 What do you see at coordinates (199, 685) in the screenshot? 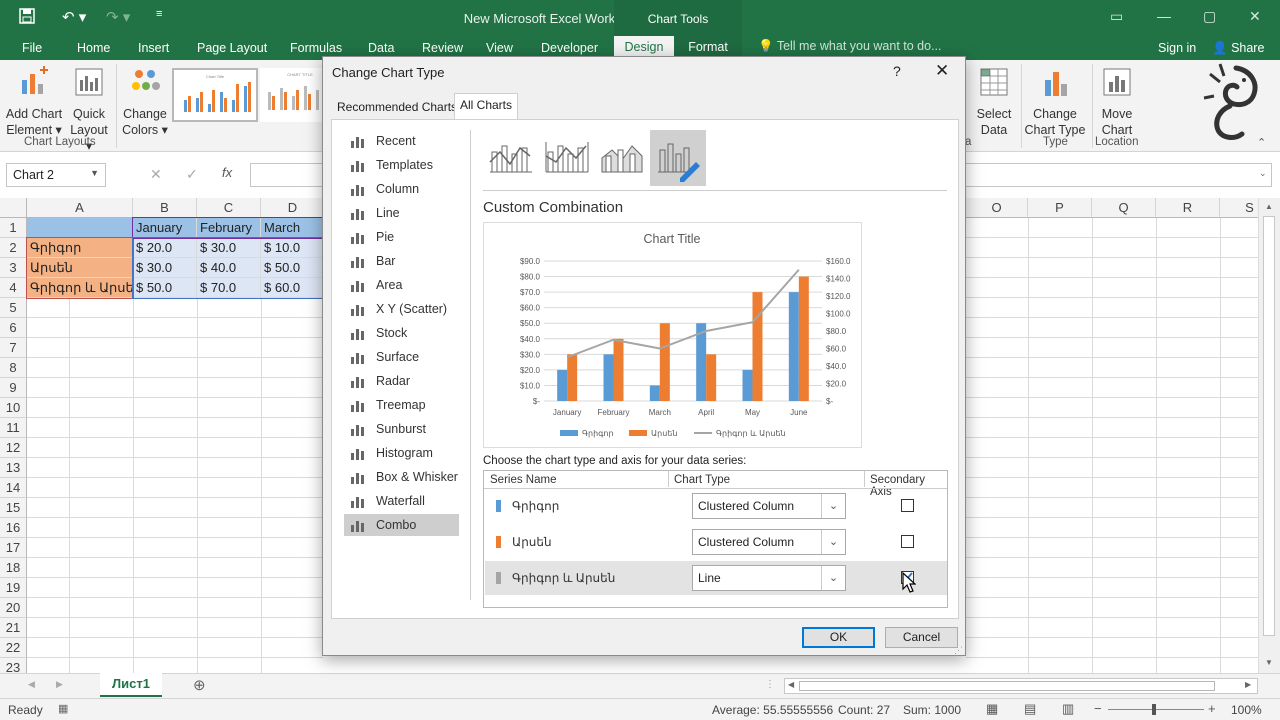
I see `add-sheet-icon: ⊕` at bounding box center [199, 685].